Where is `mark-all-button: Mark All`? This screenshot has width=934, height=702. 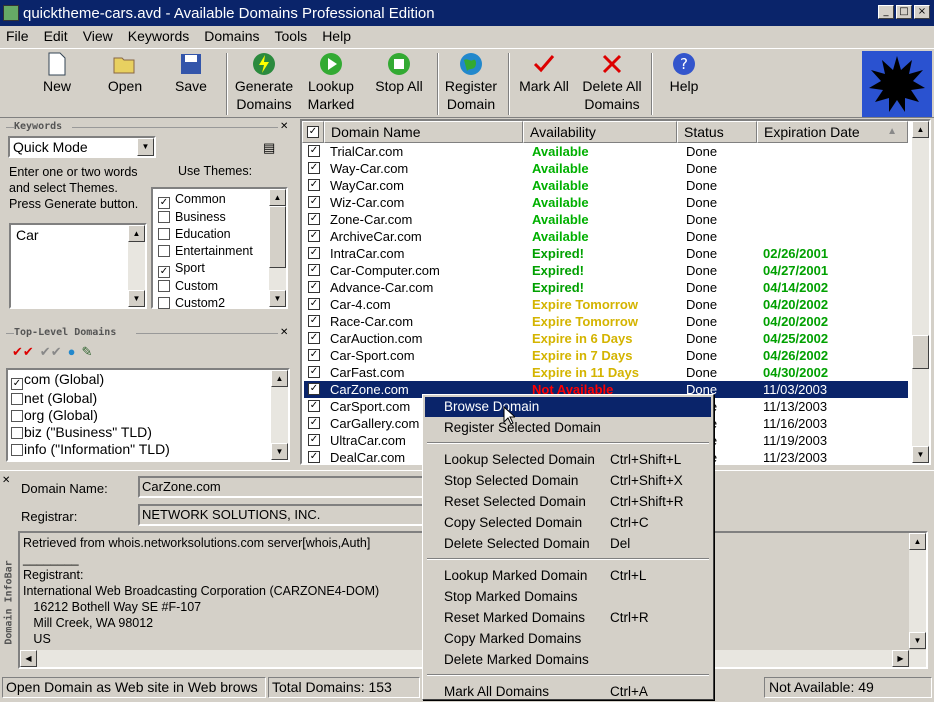 mark-all-button: Mark All is located at coordinates (544, 73).